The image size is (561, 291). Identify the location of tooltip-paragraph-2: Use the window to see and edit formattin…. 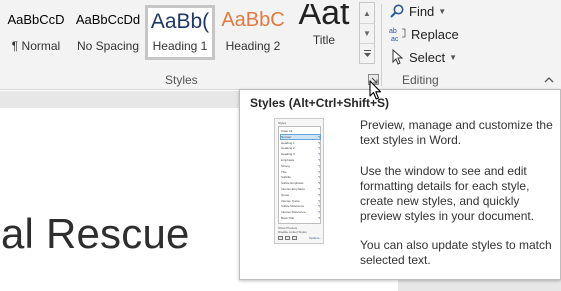
(447, 193).